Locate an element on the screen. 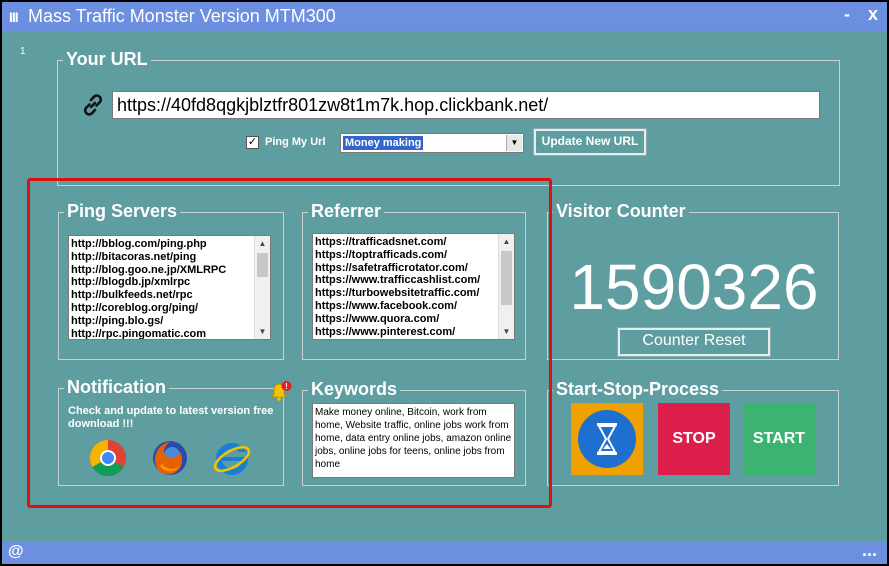  status-at-symbol: @ is located at coordinates (16, 551).